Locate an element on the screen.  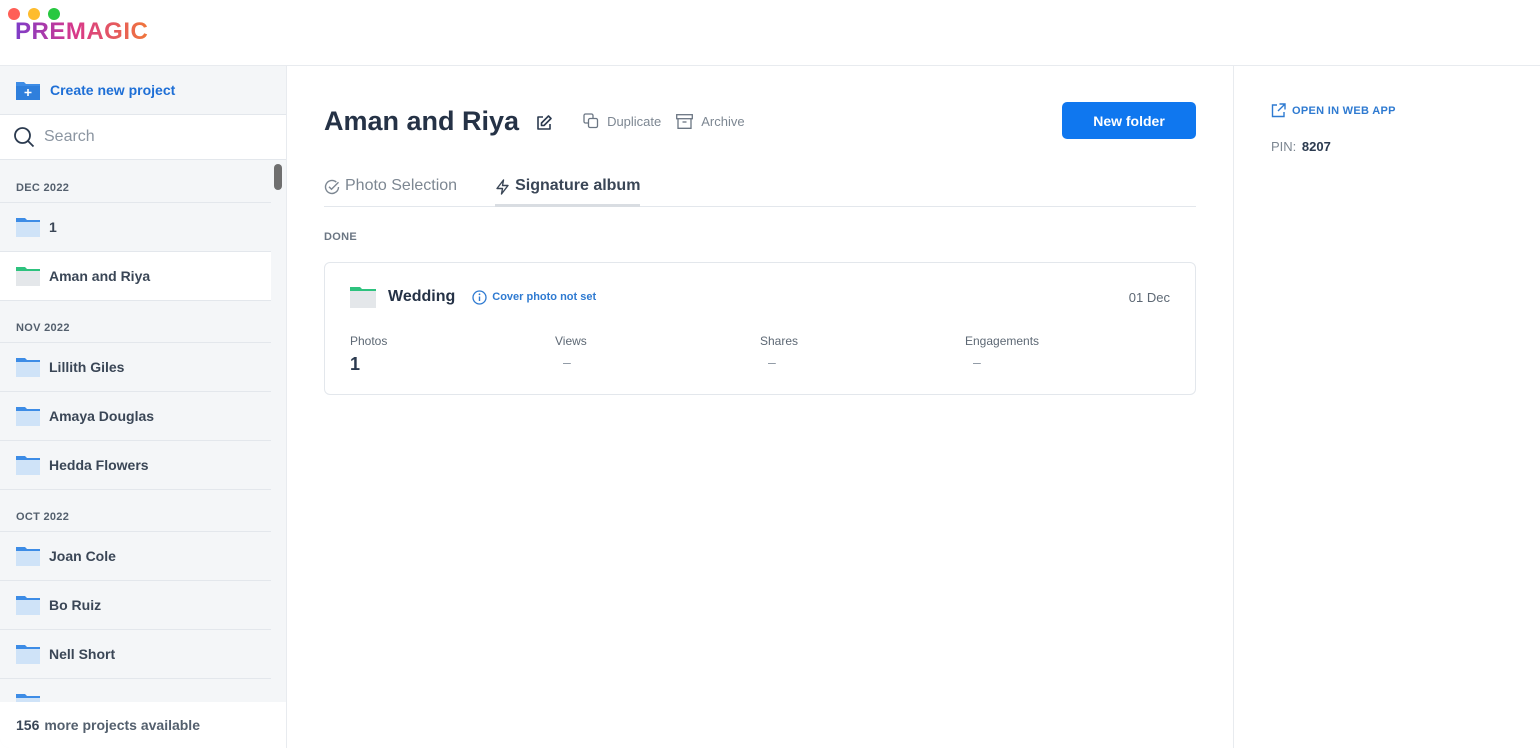
folder-stats: Photos 1 Views – Shares – Engagements – is located at coordinates (760, 354).